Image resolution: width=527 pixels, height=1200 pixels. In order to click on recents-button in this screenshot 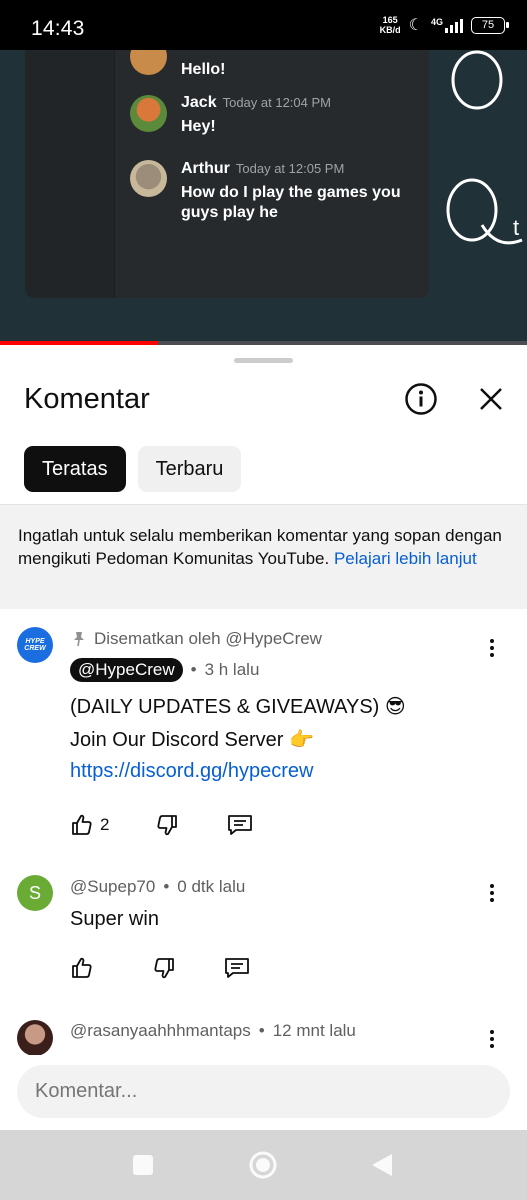, I will do `click(143, 1165)`.